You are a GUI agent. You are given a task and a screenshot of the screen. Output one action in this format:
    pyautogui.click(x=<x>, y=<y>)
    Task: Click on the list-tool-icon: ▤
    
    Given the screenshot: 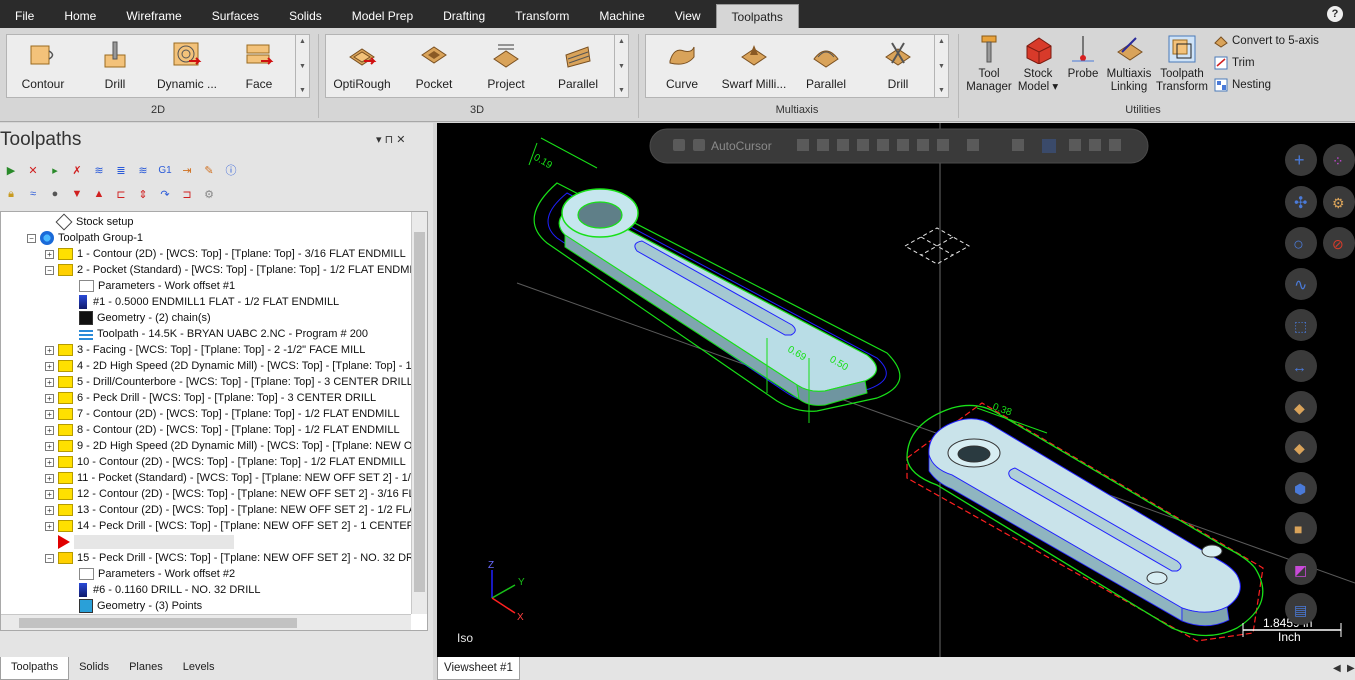 What is the action you would take?
    pyautogui.click(x=1300, y=610)
    